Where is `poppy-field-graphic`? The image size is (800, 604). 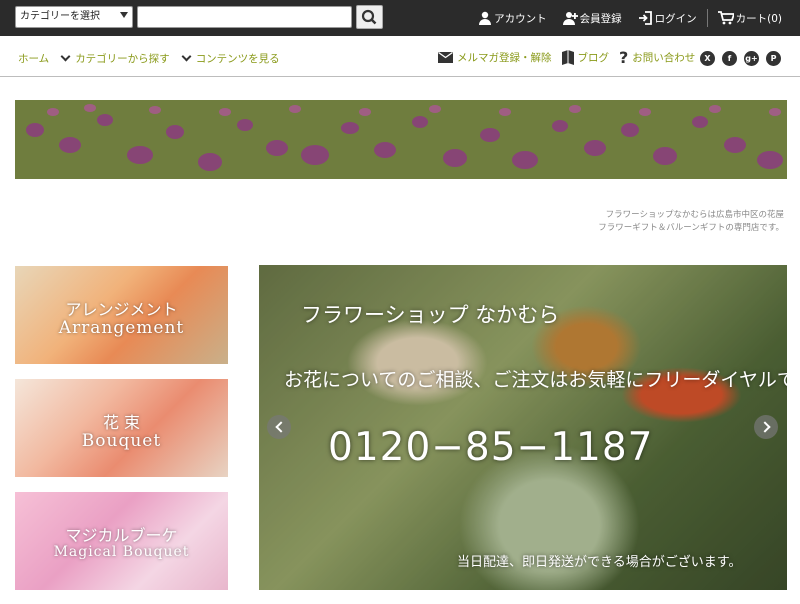
poppy-field-graphic is located at coordinates (401, 139).